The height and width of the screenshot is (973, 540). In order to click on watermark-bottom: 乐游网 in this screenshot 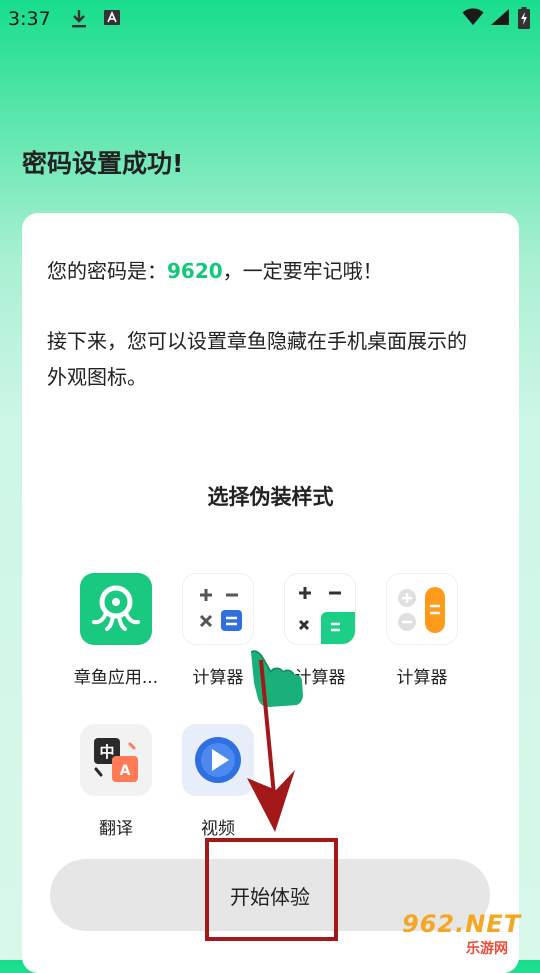, I will do `click(487, 949)`.